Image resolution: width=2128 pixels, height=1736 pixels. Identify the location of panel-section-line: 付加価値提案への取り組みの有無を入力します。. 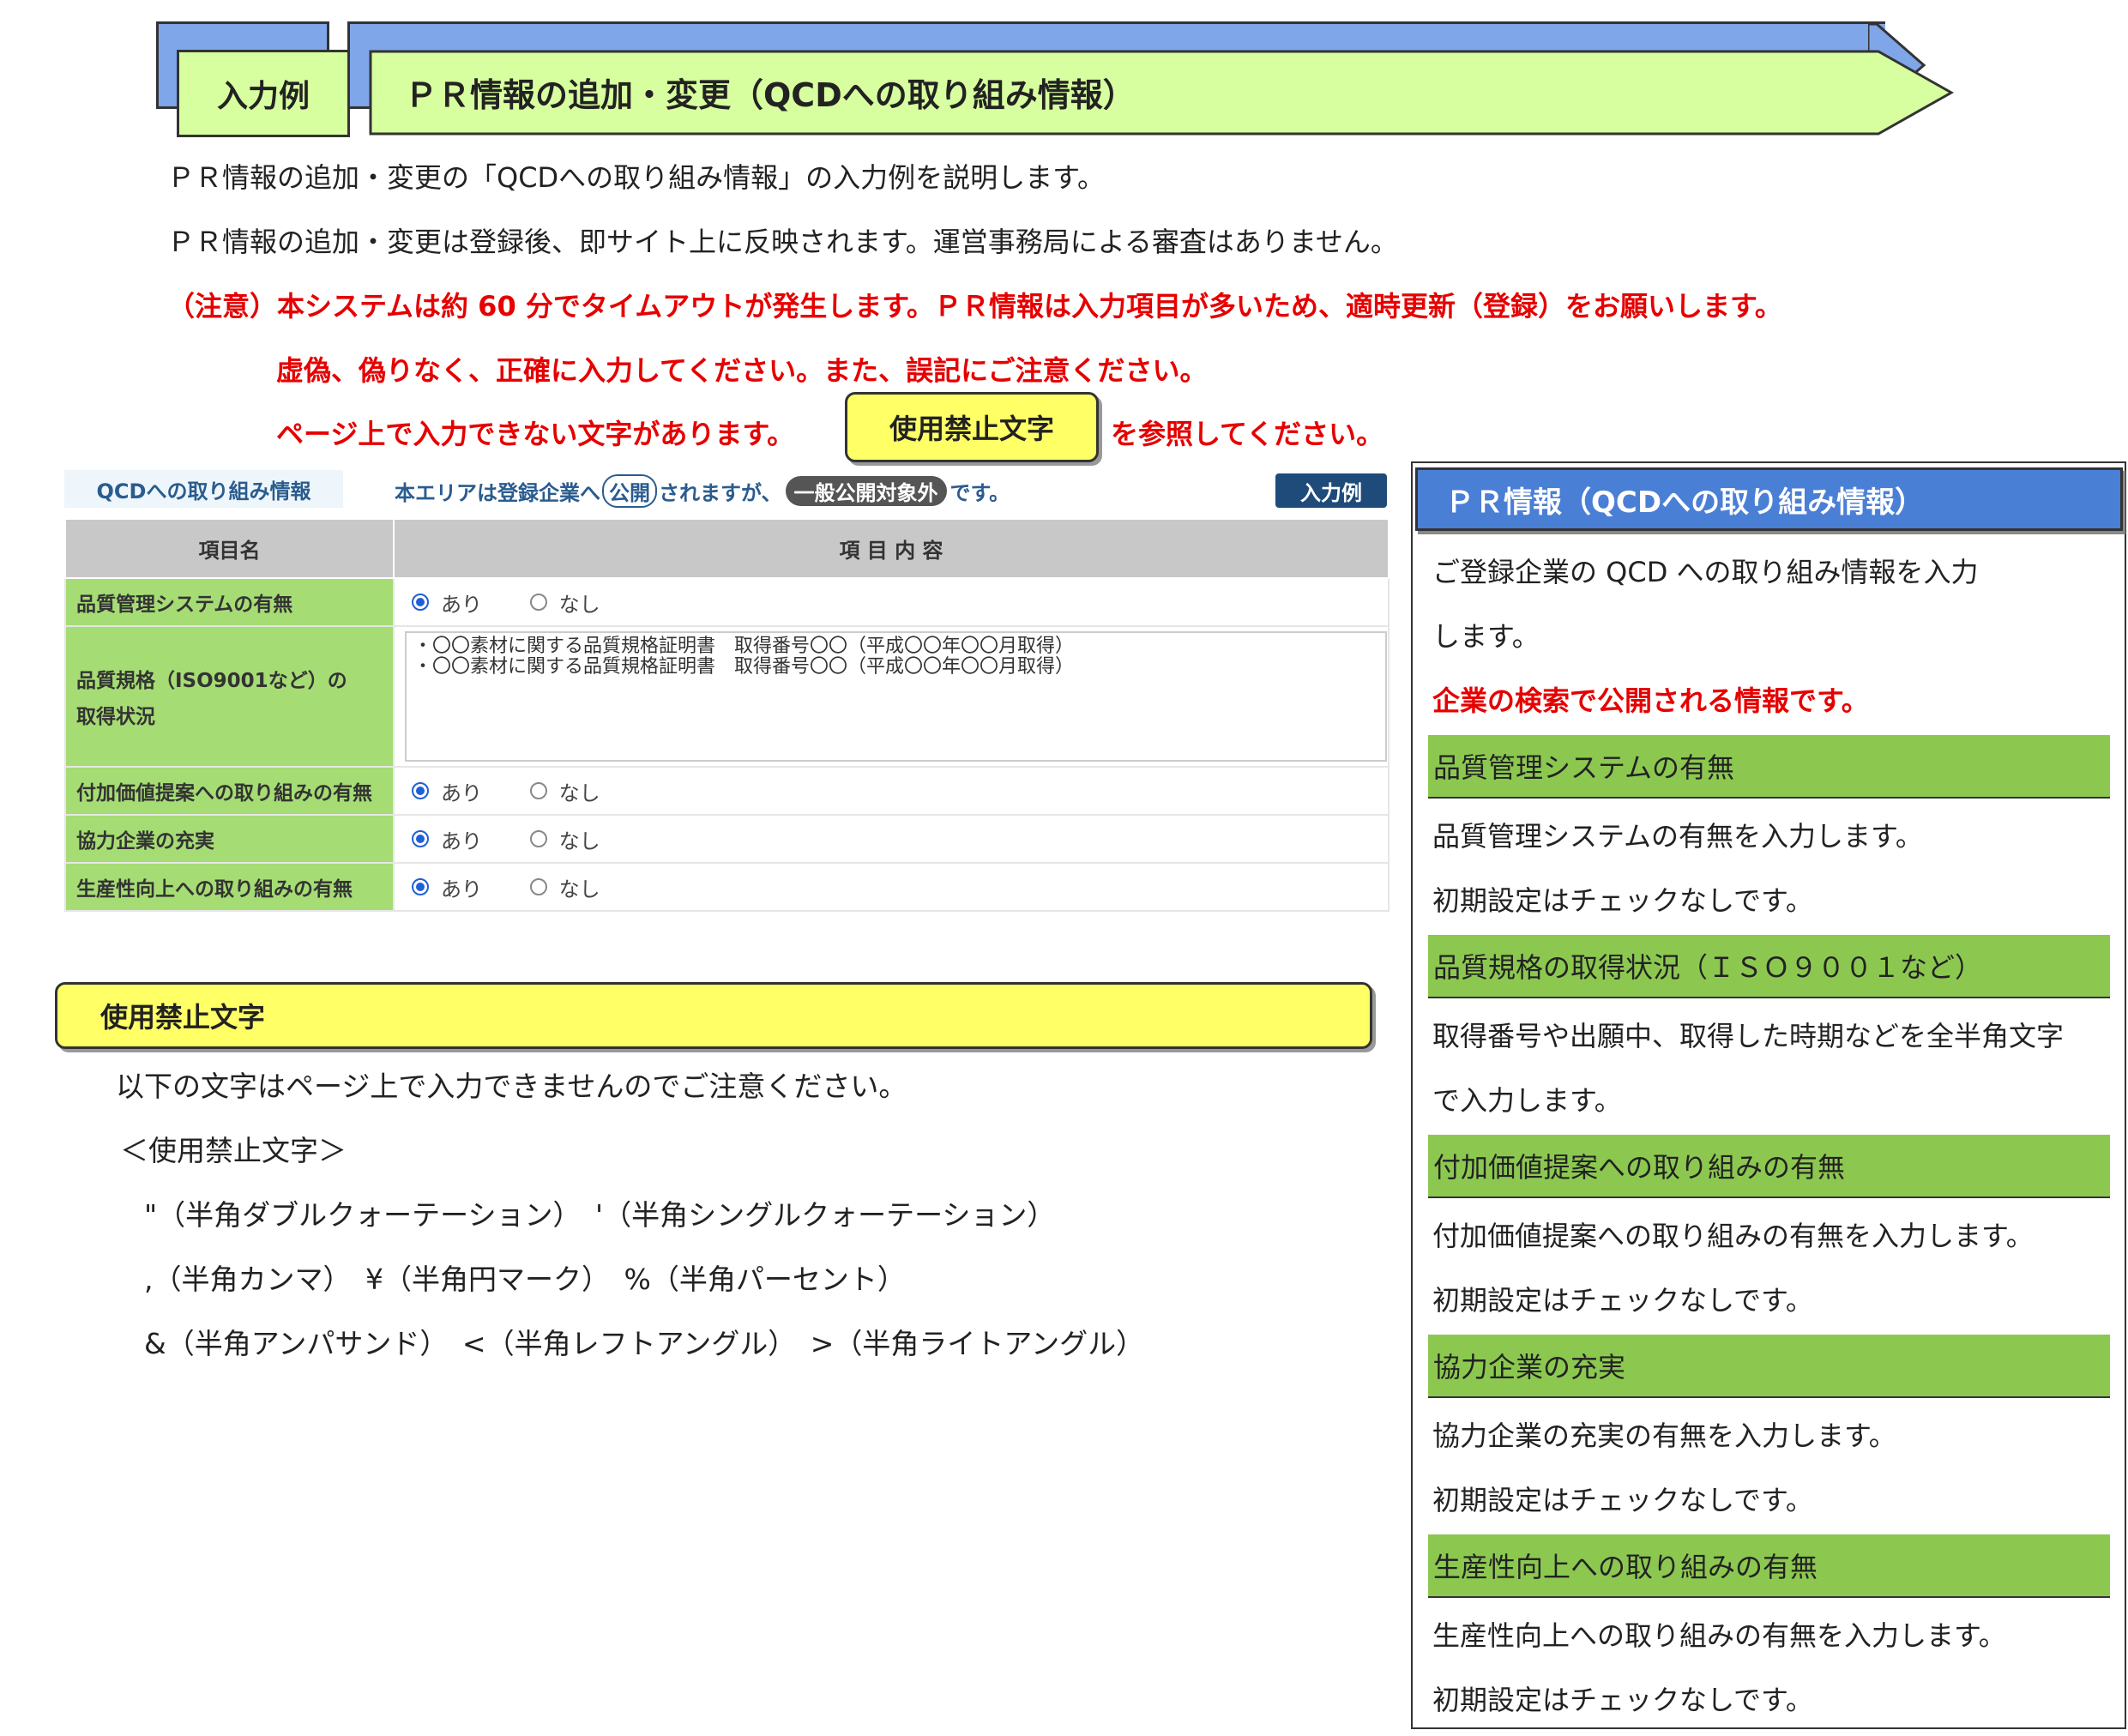
(1733, 1236).